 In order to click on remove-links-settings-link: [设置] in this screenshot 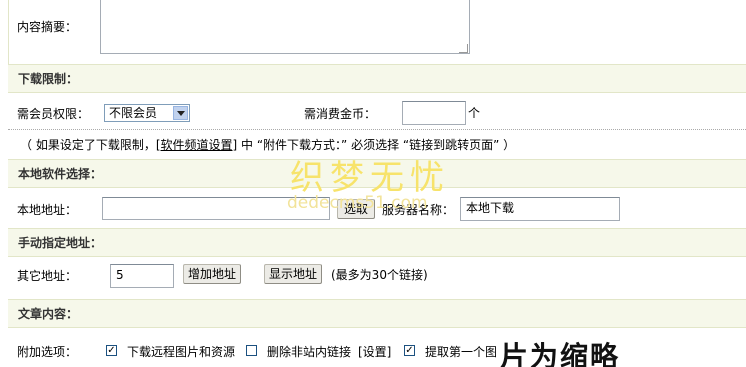, I will do `click(374, 352)`.